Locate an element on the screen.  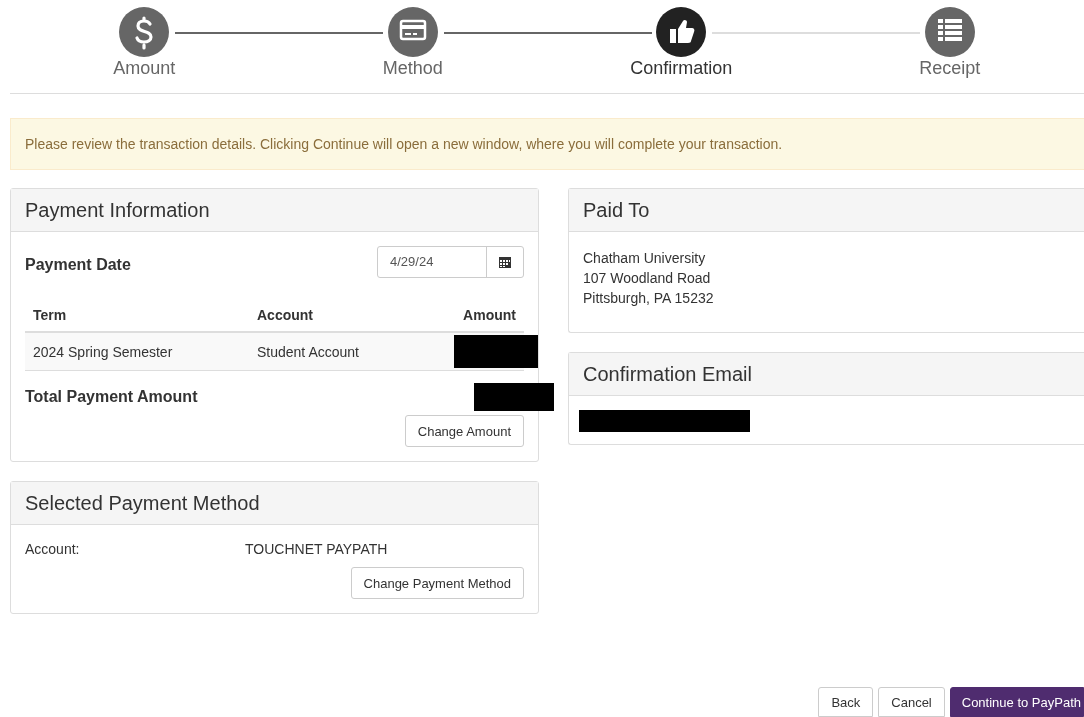
panel-title: Confirmation Email is located at coordinates (826, 374).